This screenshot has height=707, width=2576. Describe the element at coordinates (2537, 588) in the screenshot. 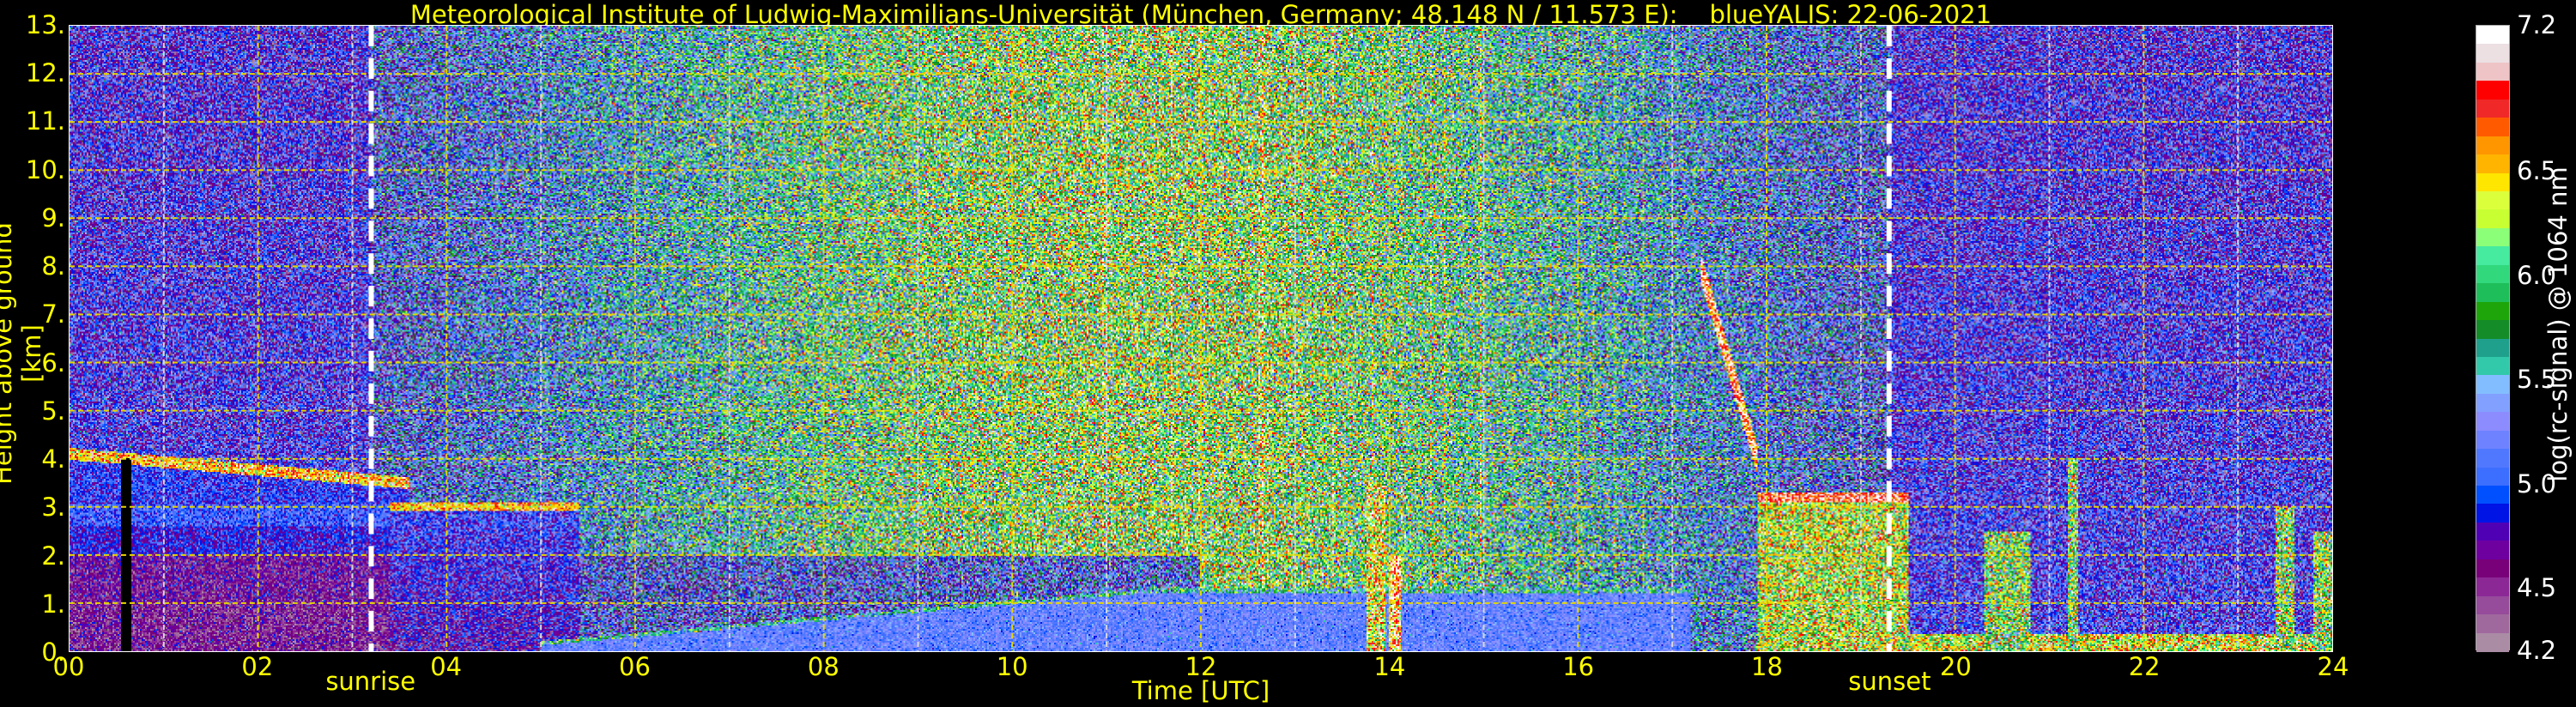

I see `colorbar-tick-label: 4.5` at that location.